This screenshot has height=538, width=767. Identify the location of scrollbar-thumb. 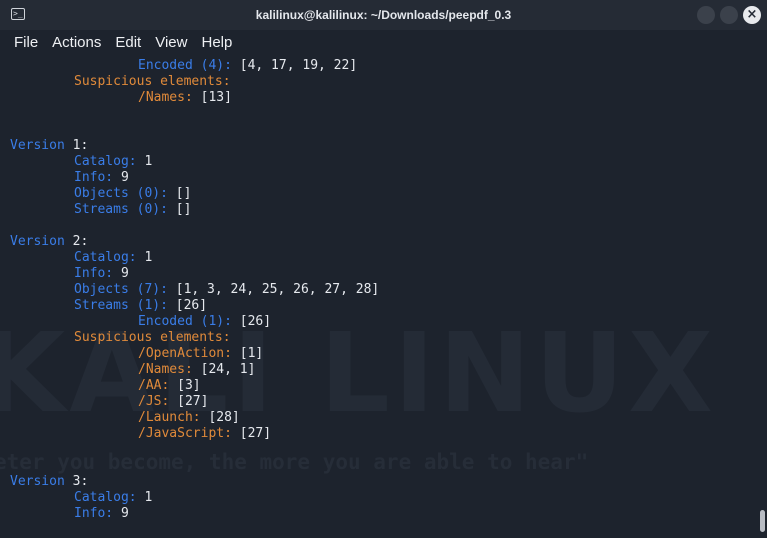
(762, 521).